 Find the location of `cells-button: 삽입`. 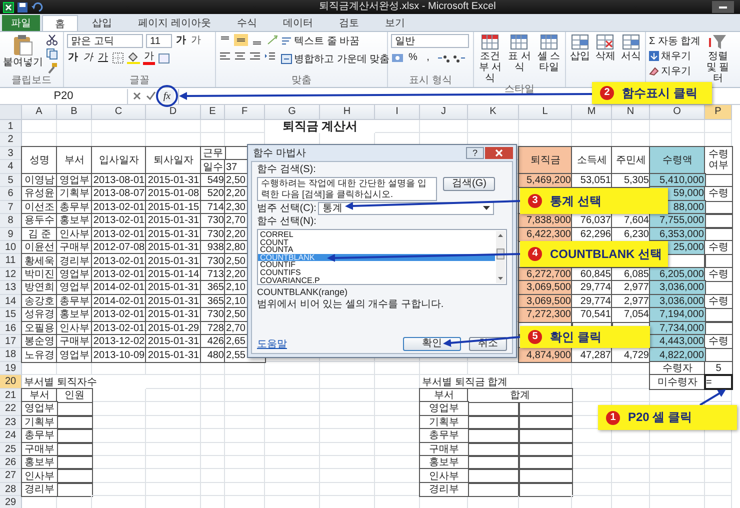

cells-button: 삽입 is located at coordinates (580, 48).